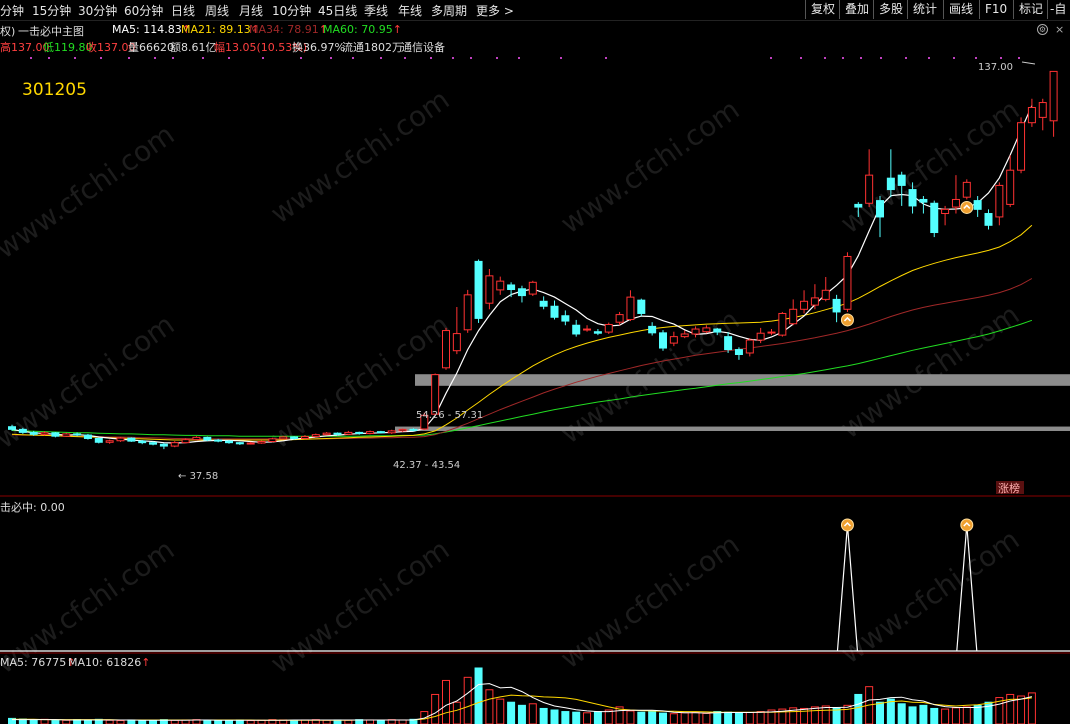  What do you see at coordinates (109, 662) in the screenshot?
I see `volume-ma10-label: MA10: 61826↑` at bounding box center [109, 662].